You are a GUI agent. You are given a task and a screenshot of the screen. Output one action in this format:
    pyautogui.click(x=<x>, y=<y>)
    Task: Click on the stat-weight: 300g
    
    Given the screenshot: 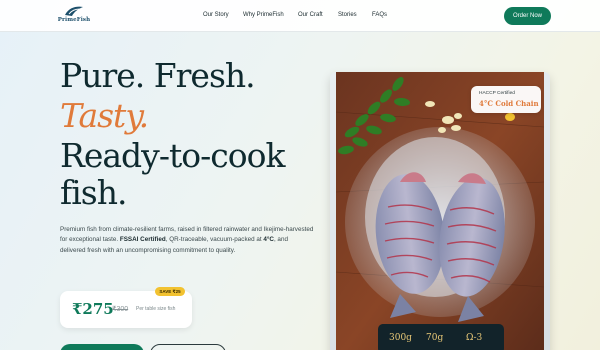 What is the action you would take?
    pyautogui.click(x=400, y=338)
    